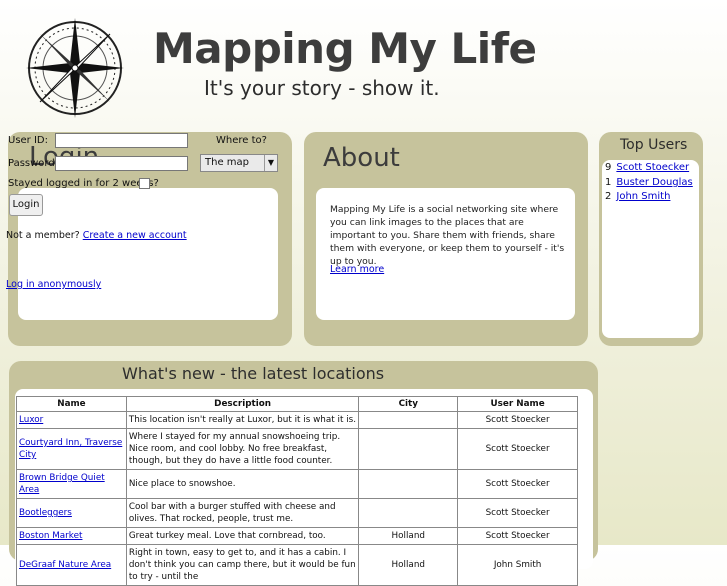 Image resolution: width=727 pixels, height=586 pixels. I want to click on table-header-row: Name Description City User Name, so click(297, 404).